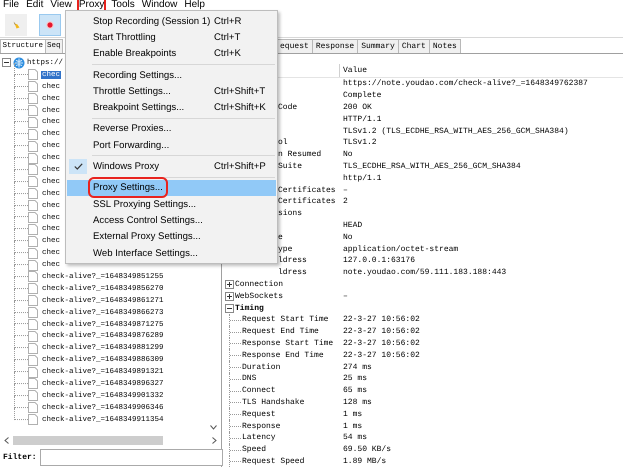  Describe the element at coordinates (444, 46) in the screenshot. I see `tab: Notes` at that location.